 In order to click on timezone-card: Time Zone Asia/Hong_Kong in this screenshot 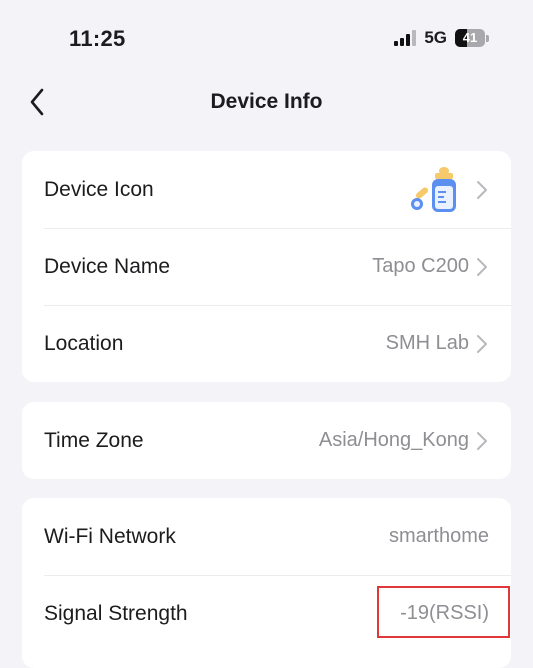, I will do `click(266, 440)`.